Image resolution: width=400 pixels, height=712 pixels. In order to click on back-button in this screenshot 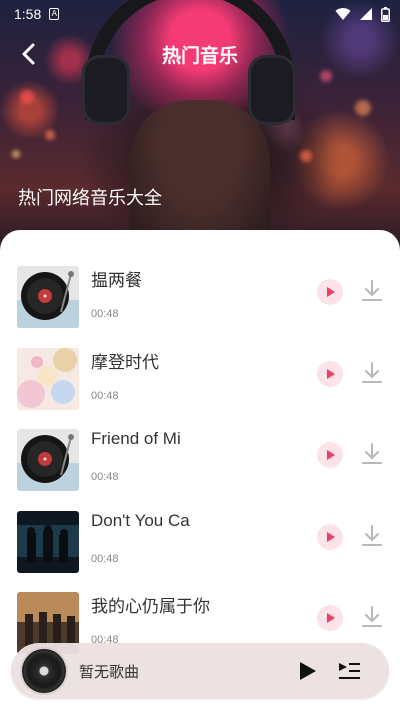, I will do `click(28, 54)`.